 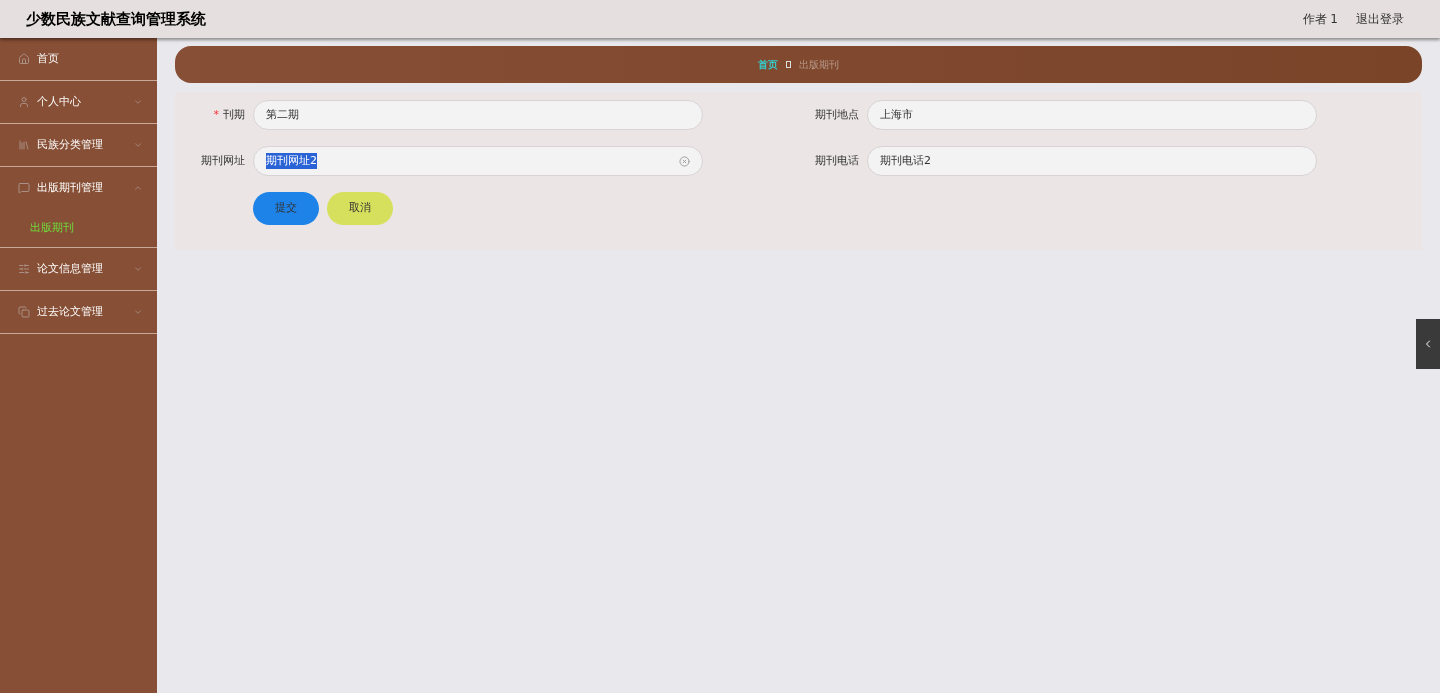 What do you see at coordinates (1092, 161) in the screenshot?
I see `input-field: 期刊电话2` at bounding box center [1092, 161].